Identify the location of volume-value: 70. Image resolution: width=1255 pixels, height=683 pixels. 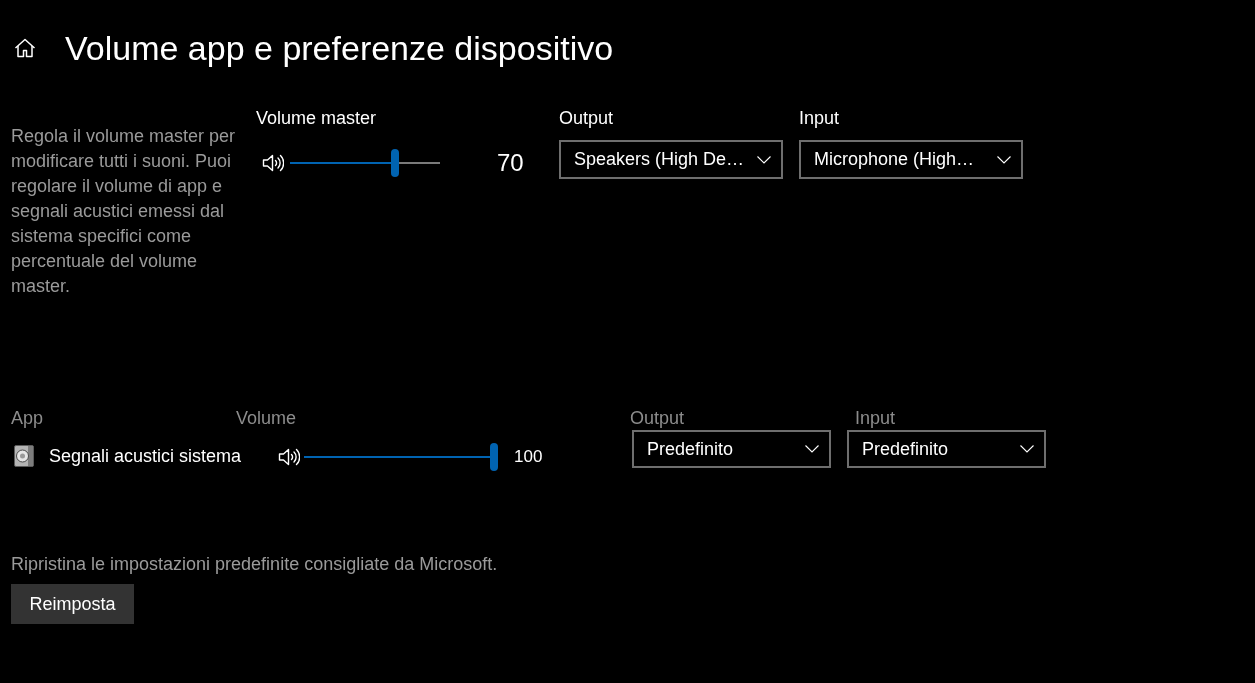
(510, 163).